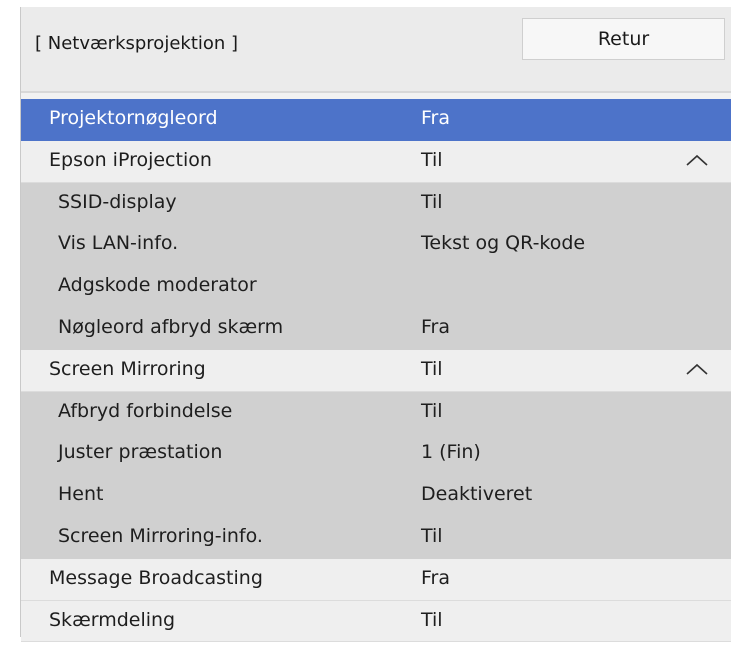 This screenshot has height=651, width=731. Describe the element at coordinates (376, 245) in the screenshot. I see `setting-row-lan-info: Vis LAN-info. Tekst og QR-kode` at that location.